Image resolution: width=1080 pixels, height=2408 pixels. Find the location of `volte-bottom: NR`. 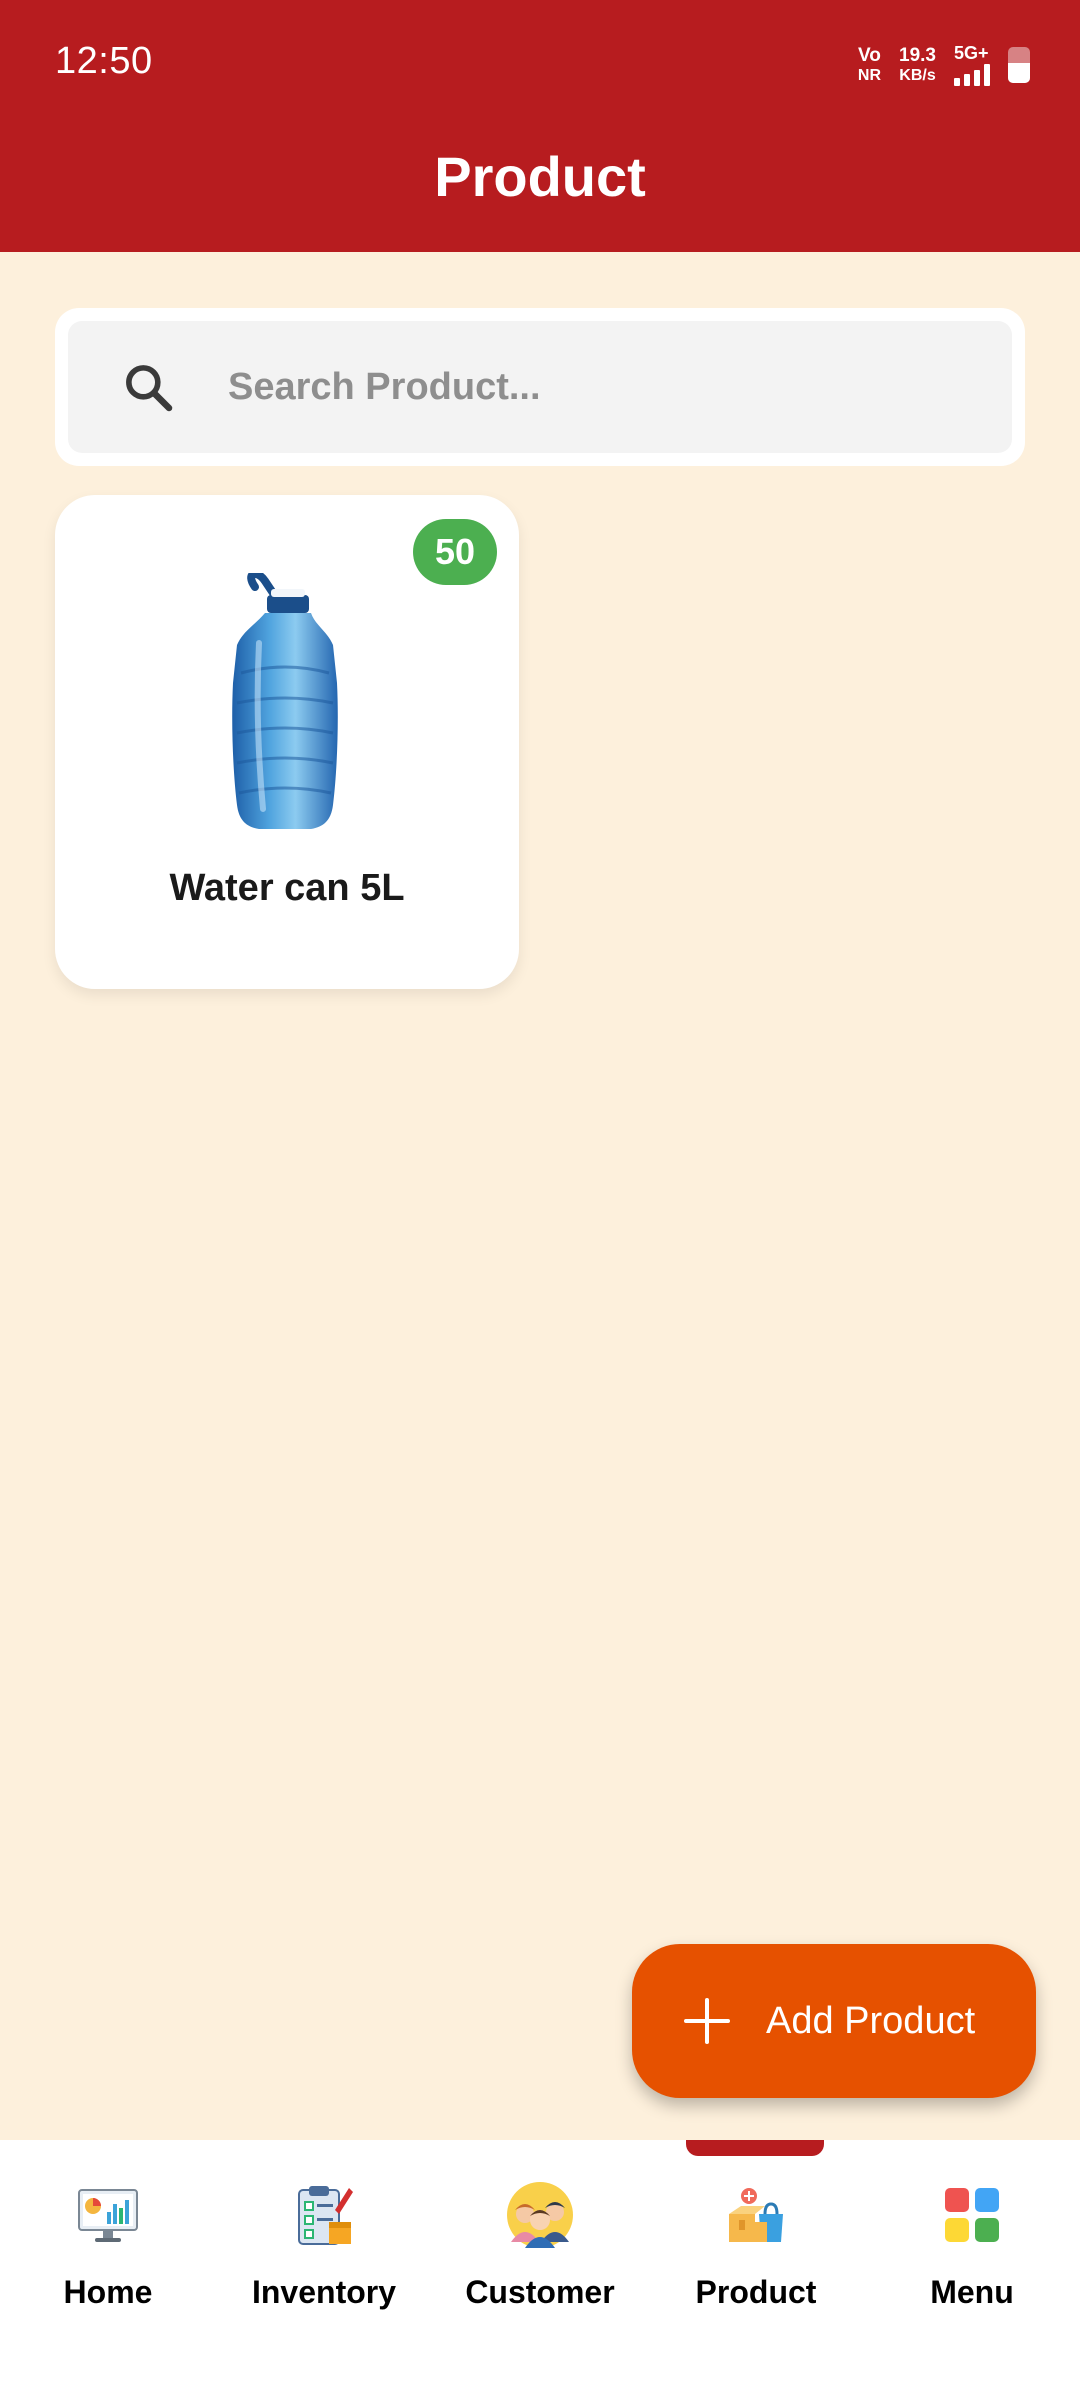

volte-bottom: NR is located at coordinates (869, 75).